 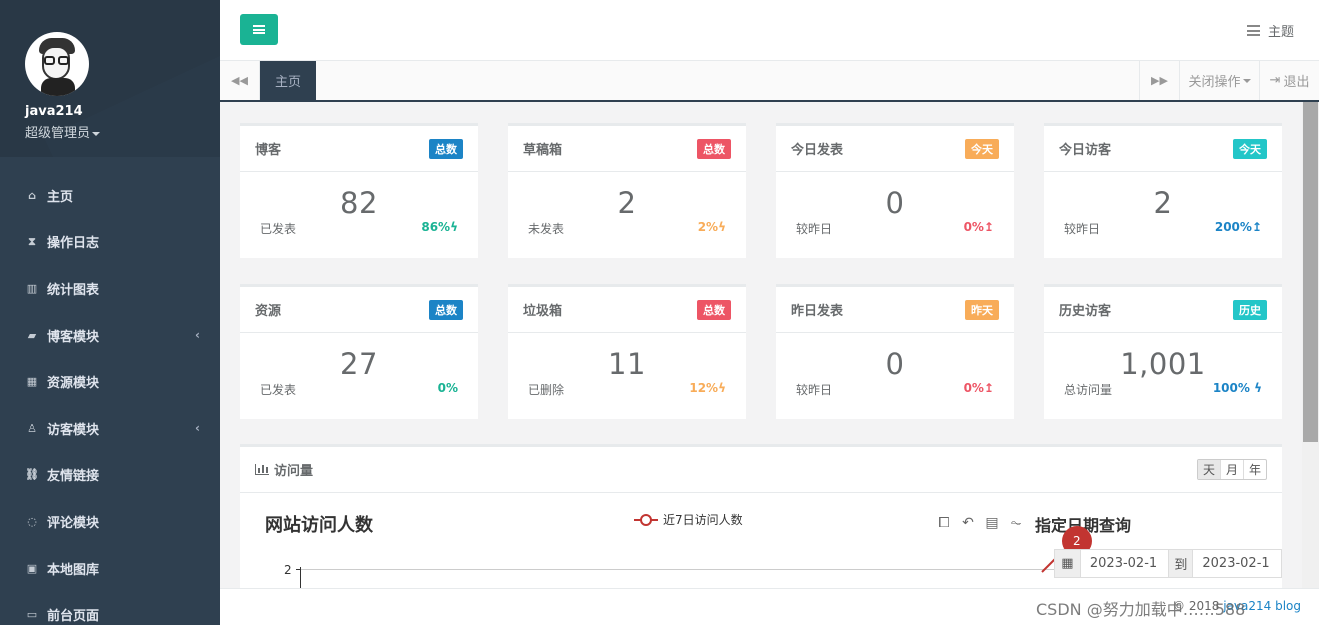 I want to click on restore-icon: ↶, so click(x=968, y=523).